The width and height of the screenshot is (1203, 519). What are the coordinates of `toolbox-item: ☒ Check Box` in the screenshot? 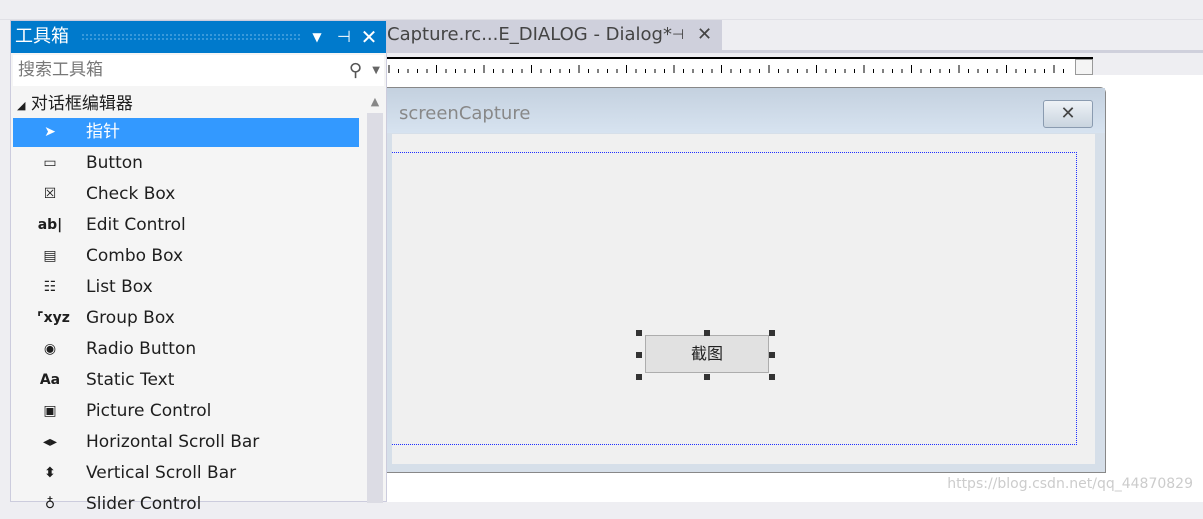 It's located at (186, 194).